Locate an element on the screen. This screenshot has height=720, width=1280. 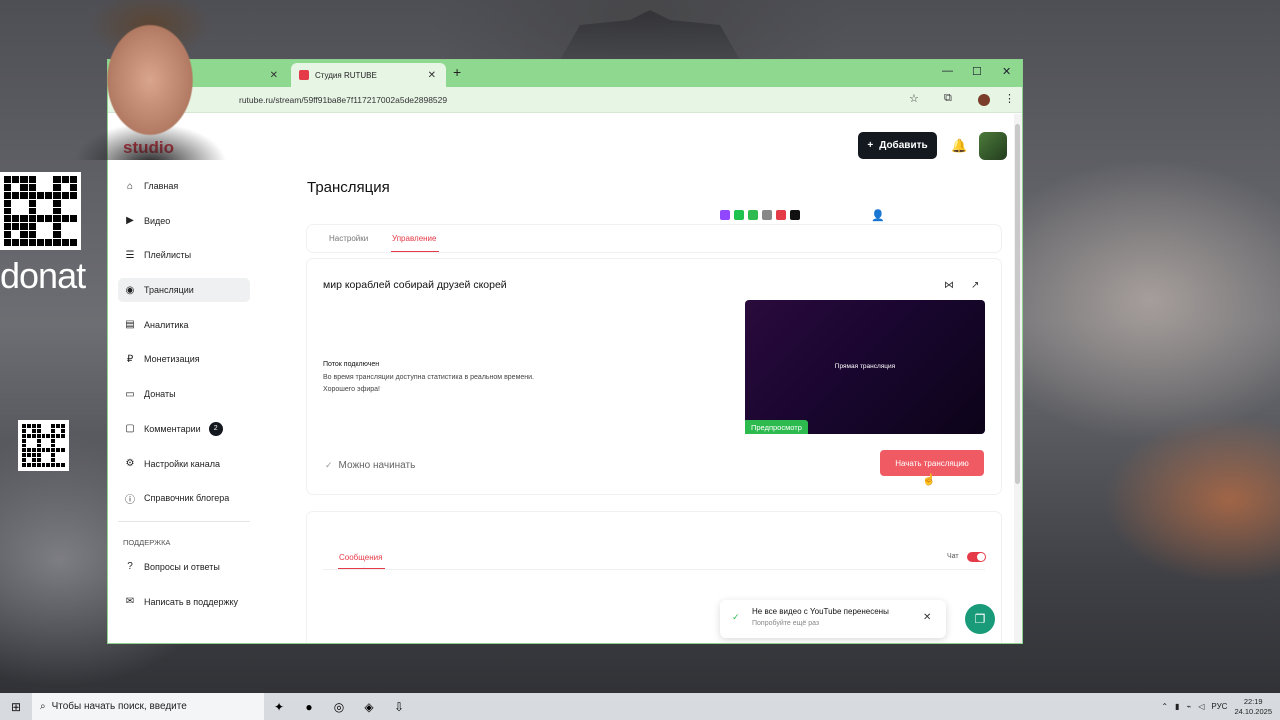
sidebar-item-faq: ? Вопросы и ответы is located at coordinates (184, 567).